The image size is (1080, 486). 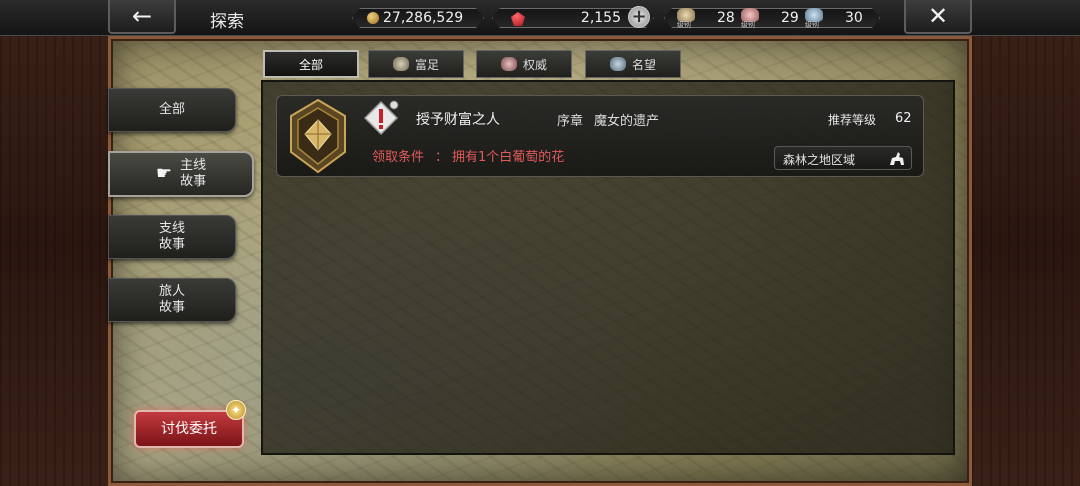 I want to click on tab-fame: 名望, so click(x=633, y=64).